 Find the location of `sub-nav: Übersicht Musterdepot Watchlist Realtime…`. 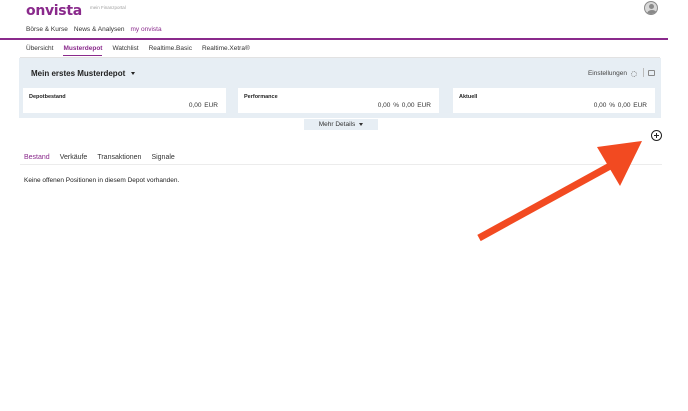

sub-nav: Übersicht Musterdepot Watchlist Realtime… is located at coordinates (138, 50).